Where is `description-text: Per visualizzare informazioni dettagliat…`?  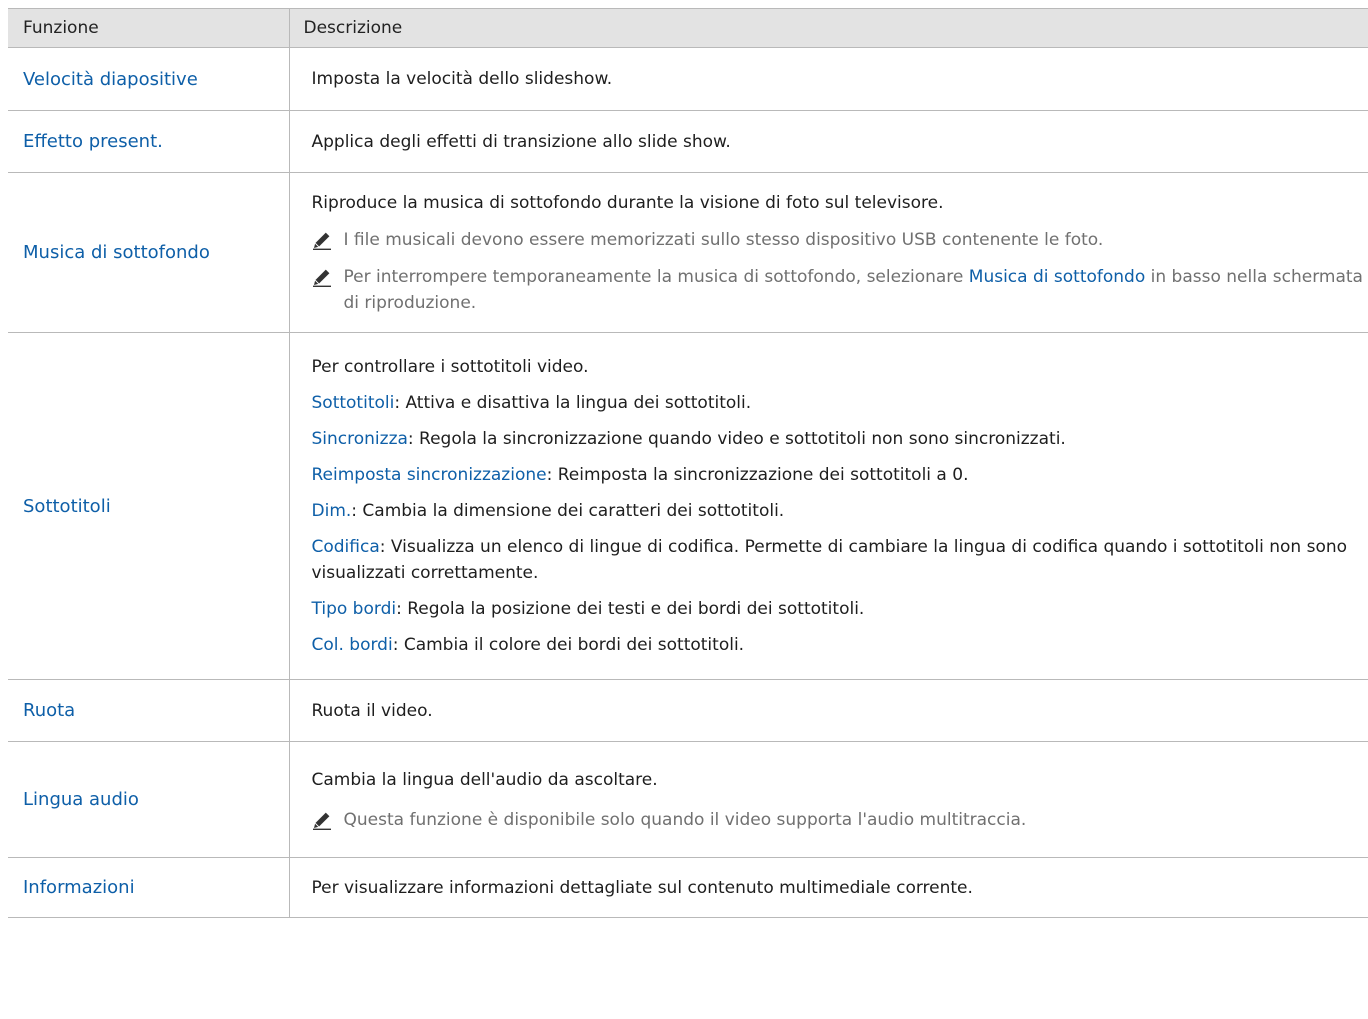 description-text: Per visualizzare informazioni dettagliat… is located at coordinates (642, 887).